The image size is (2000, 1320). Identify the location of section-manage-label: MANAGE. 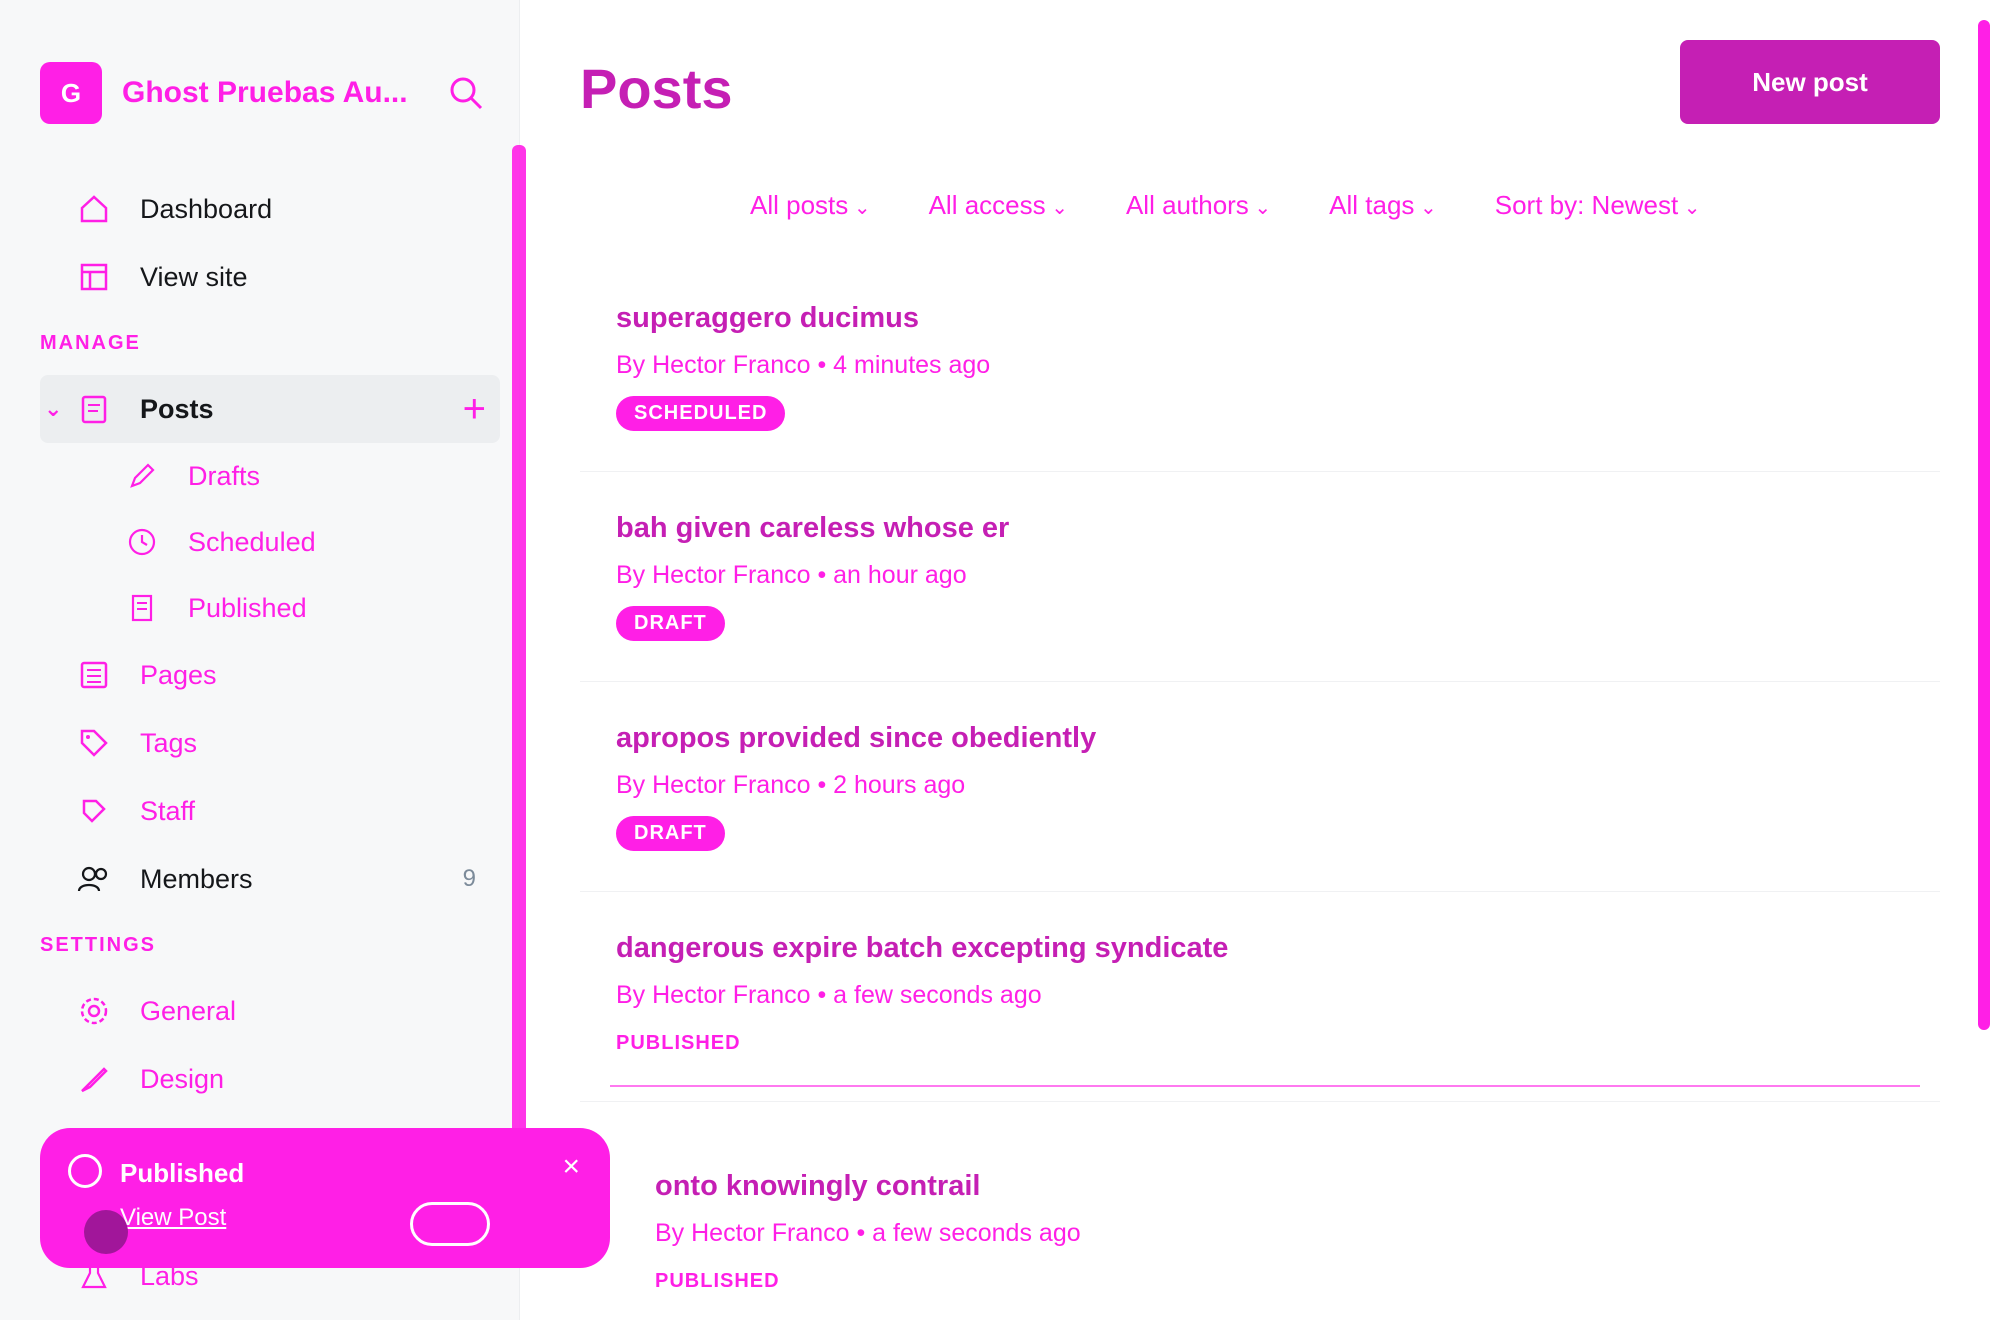
(90, 342).